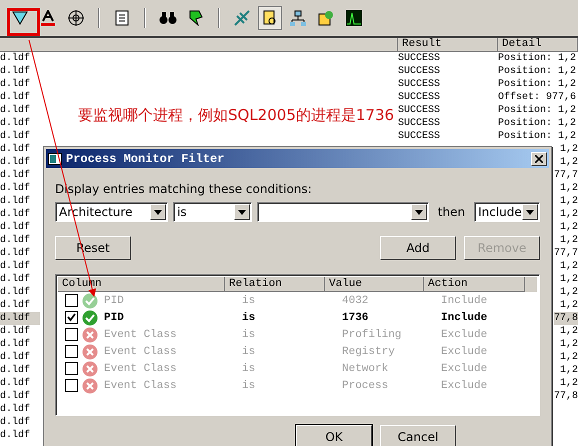  What do you see at coordinates (371, 334) in the screenshot?
I see `value-cell-text: Profiling` at bounding box center [371, 334].